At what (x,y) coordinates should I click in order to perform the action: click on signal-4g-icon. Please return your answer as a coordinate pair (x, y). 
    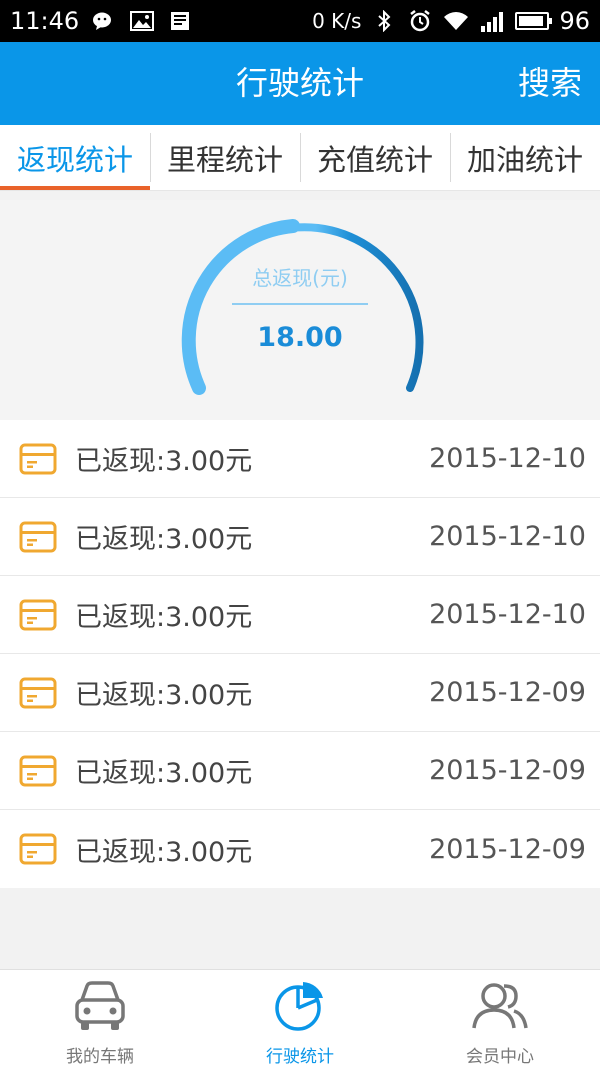
    Looking at the image, I should click on (492, 21).